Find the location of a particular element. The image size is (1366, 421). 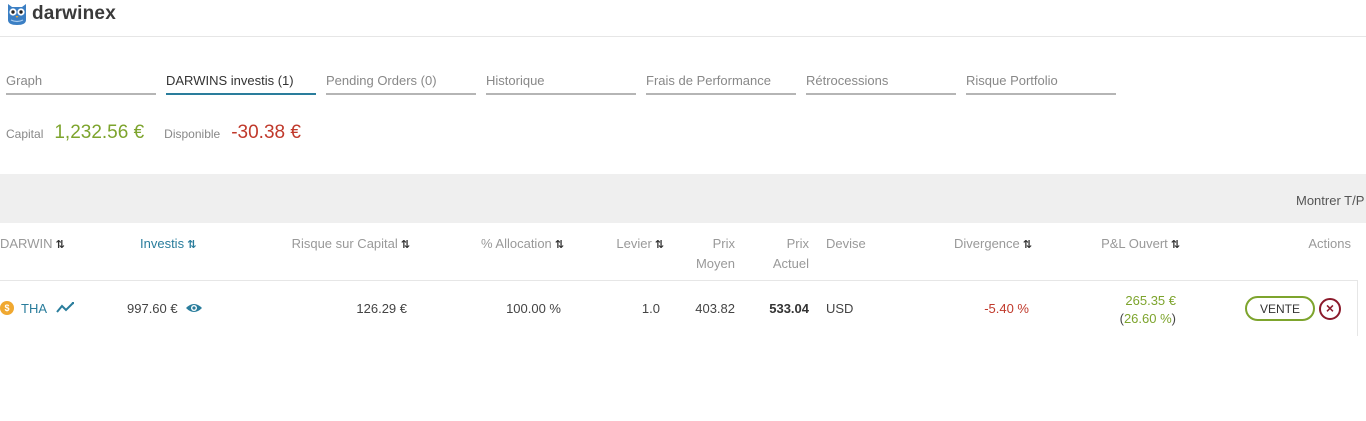

logo-text: darwinex is located at coordinates (74, 13).